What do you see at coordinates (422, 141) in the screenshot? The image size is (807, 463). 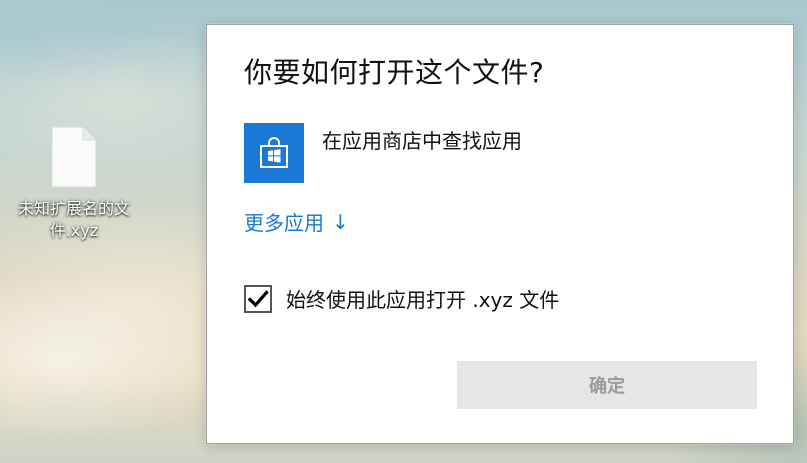 I see `store-option-label: 在应用商店中查找应用` at bounding box center [422, 141].